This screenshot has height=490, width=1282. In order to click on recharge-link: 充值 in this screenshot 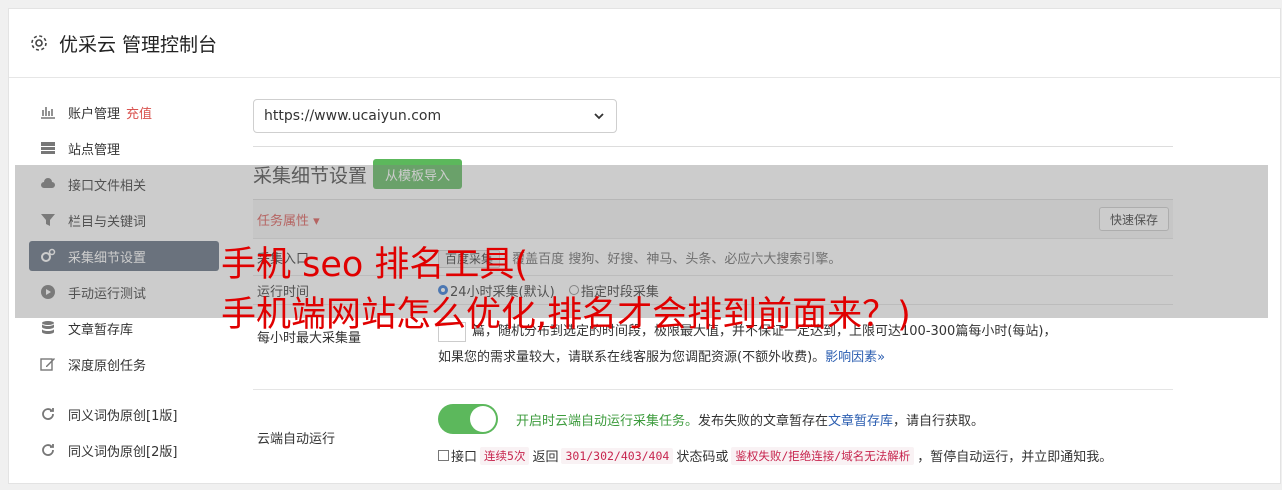, I will do `click(139, 112)`.